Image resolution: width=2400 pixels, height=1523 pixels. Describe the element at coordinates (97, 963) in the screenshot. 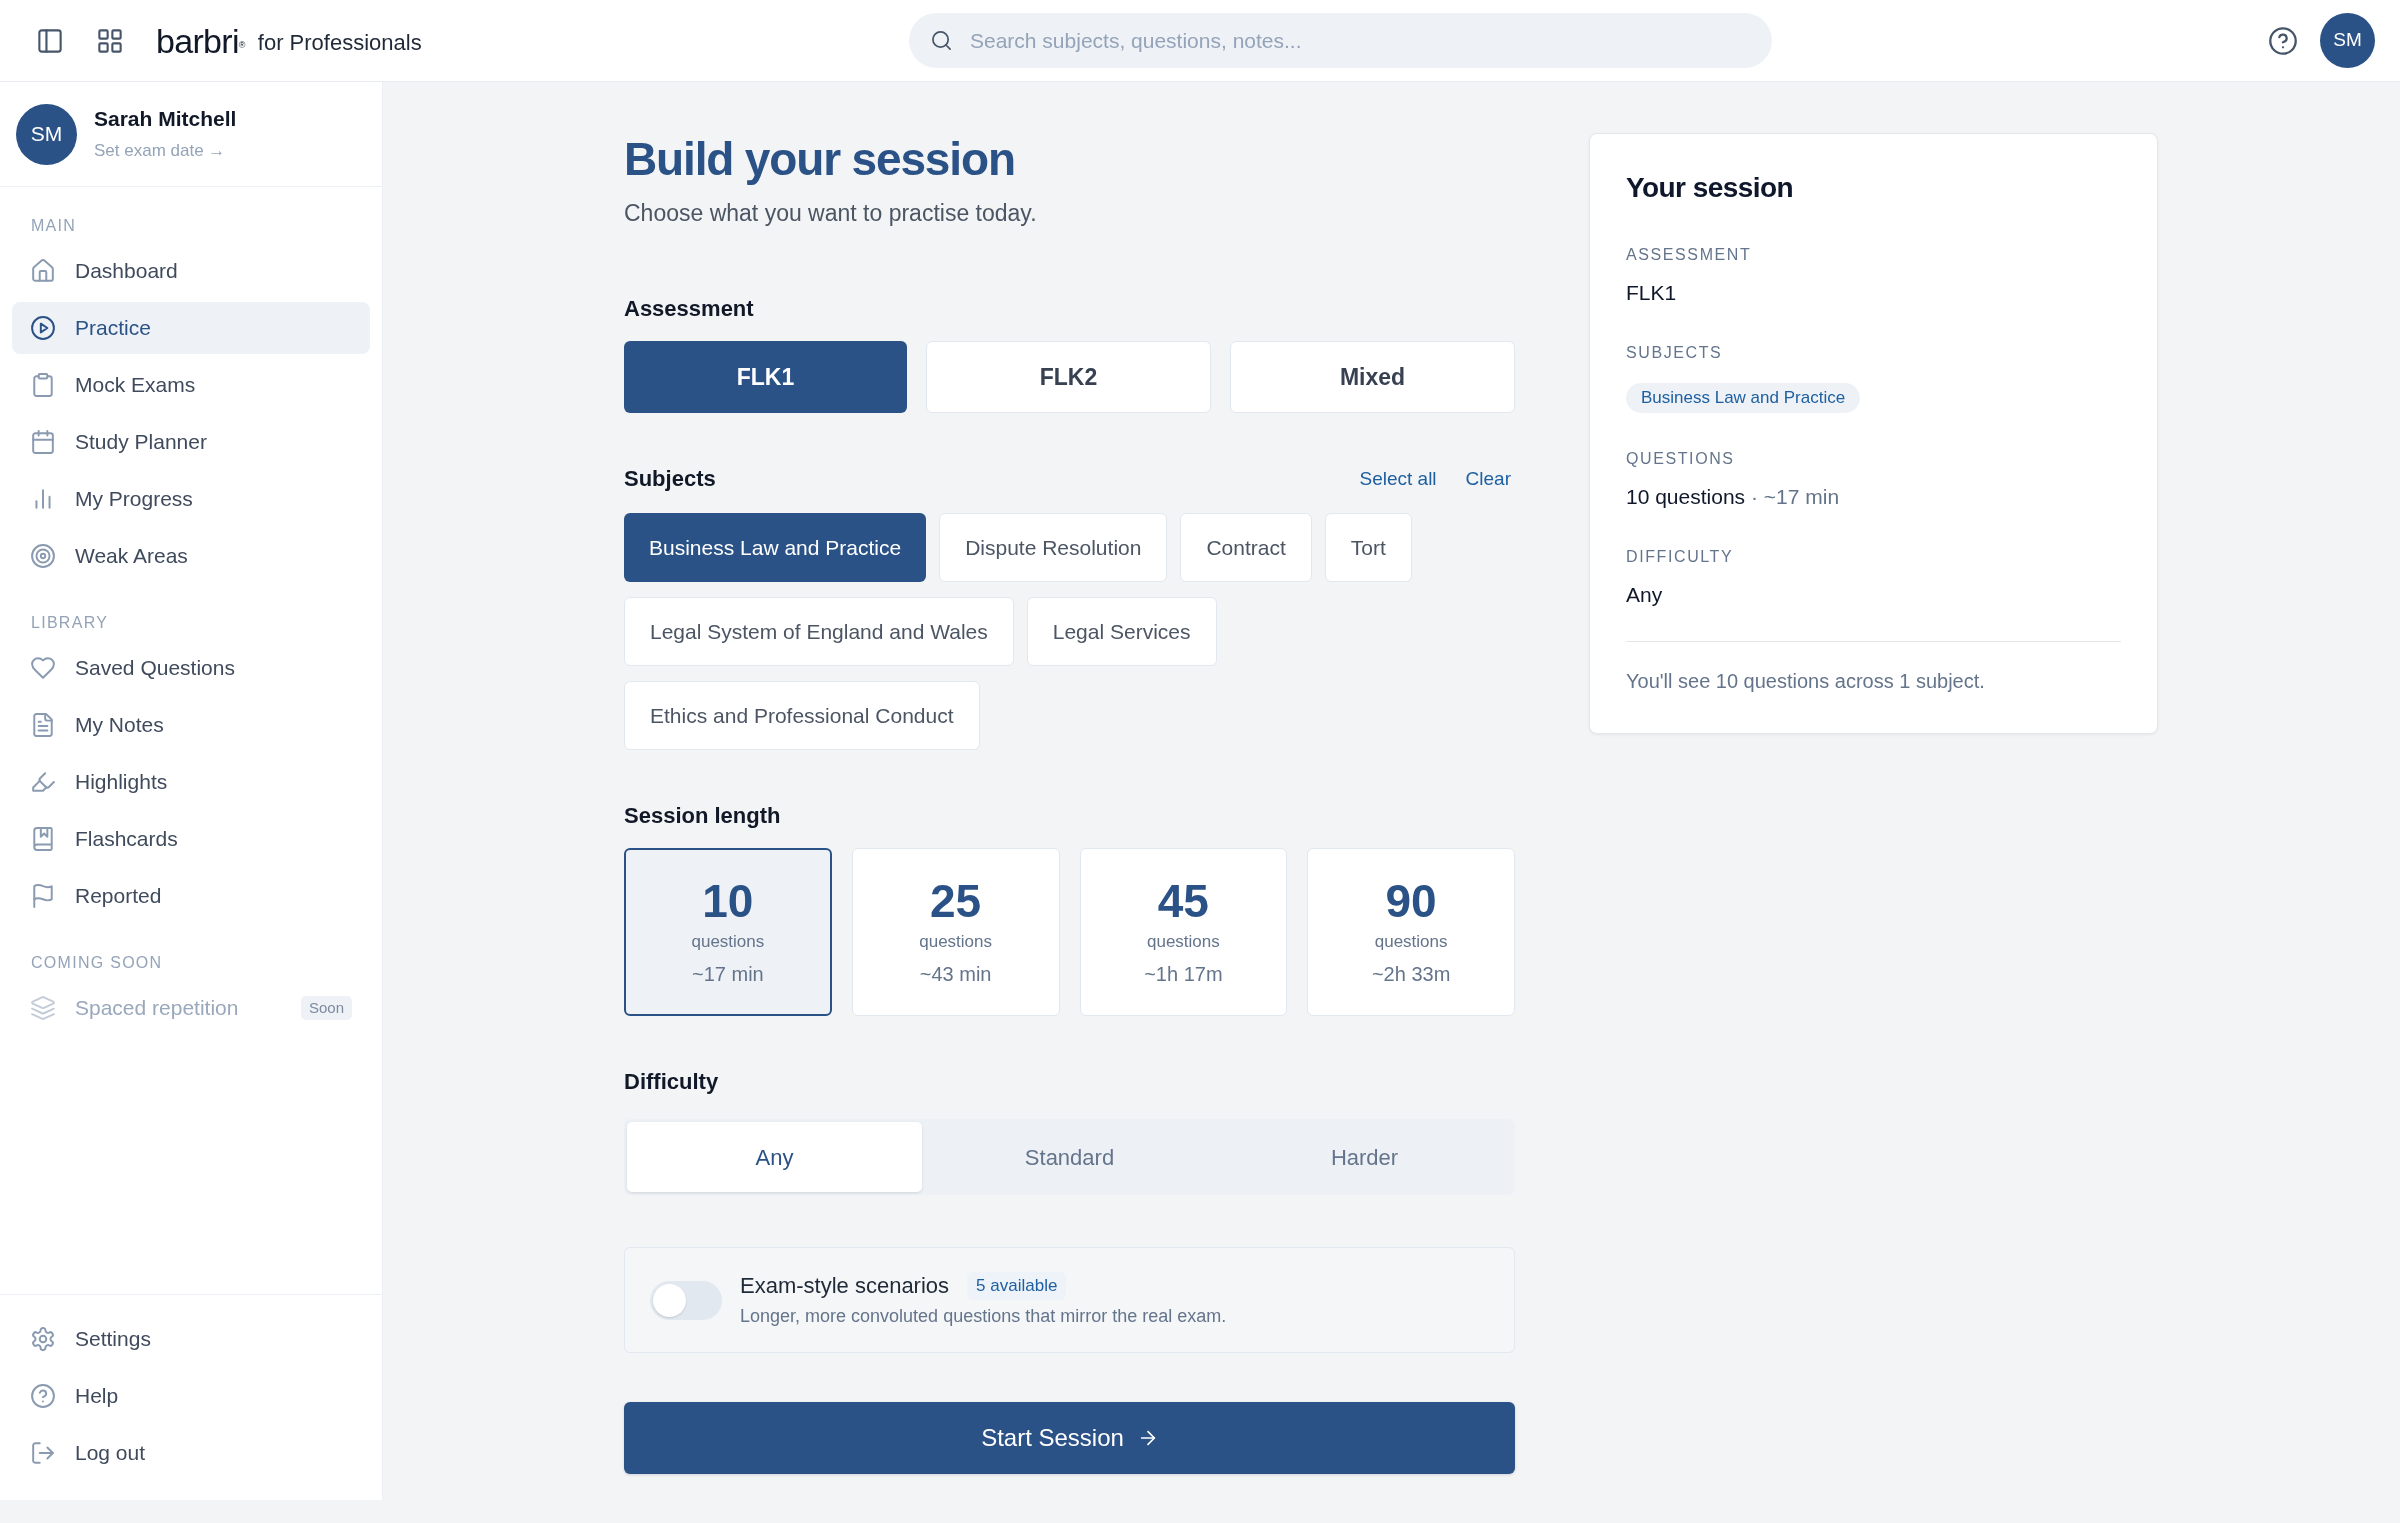

I see `section-label: COMING SOON` at that location.